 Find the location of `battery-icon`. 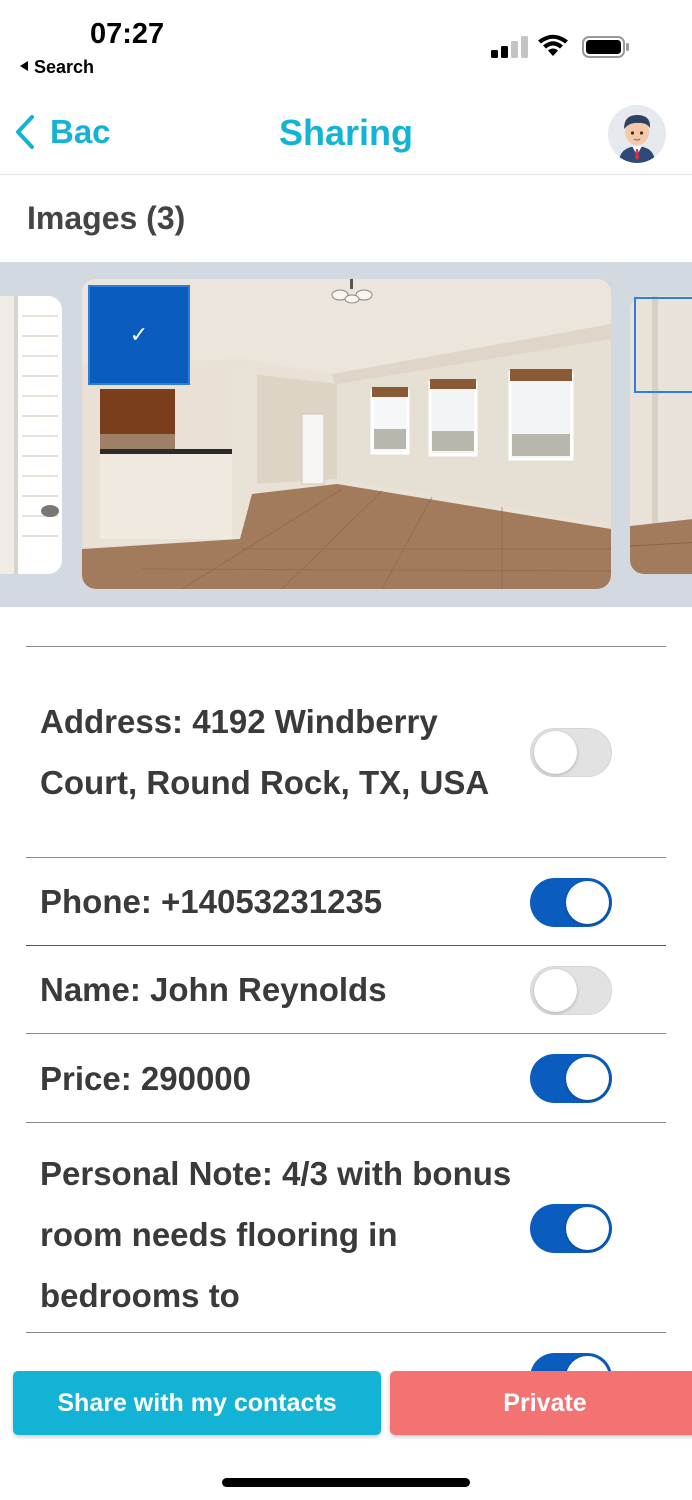

battery-icon is located at coordinates (605, 47).